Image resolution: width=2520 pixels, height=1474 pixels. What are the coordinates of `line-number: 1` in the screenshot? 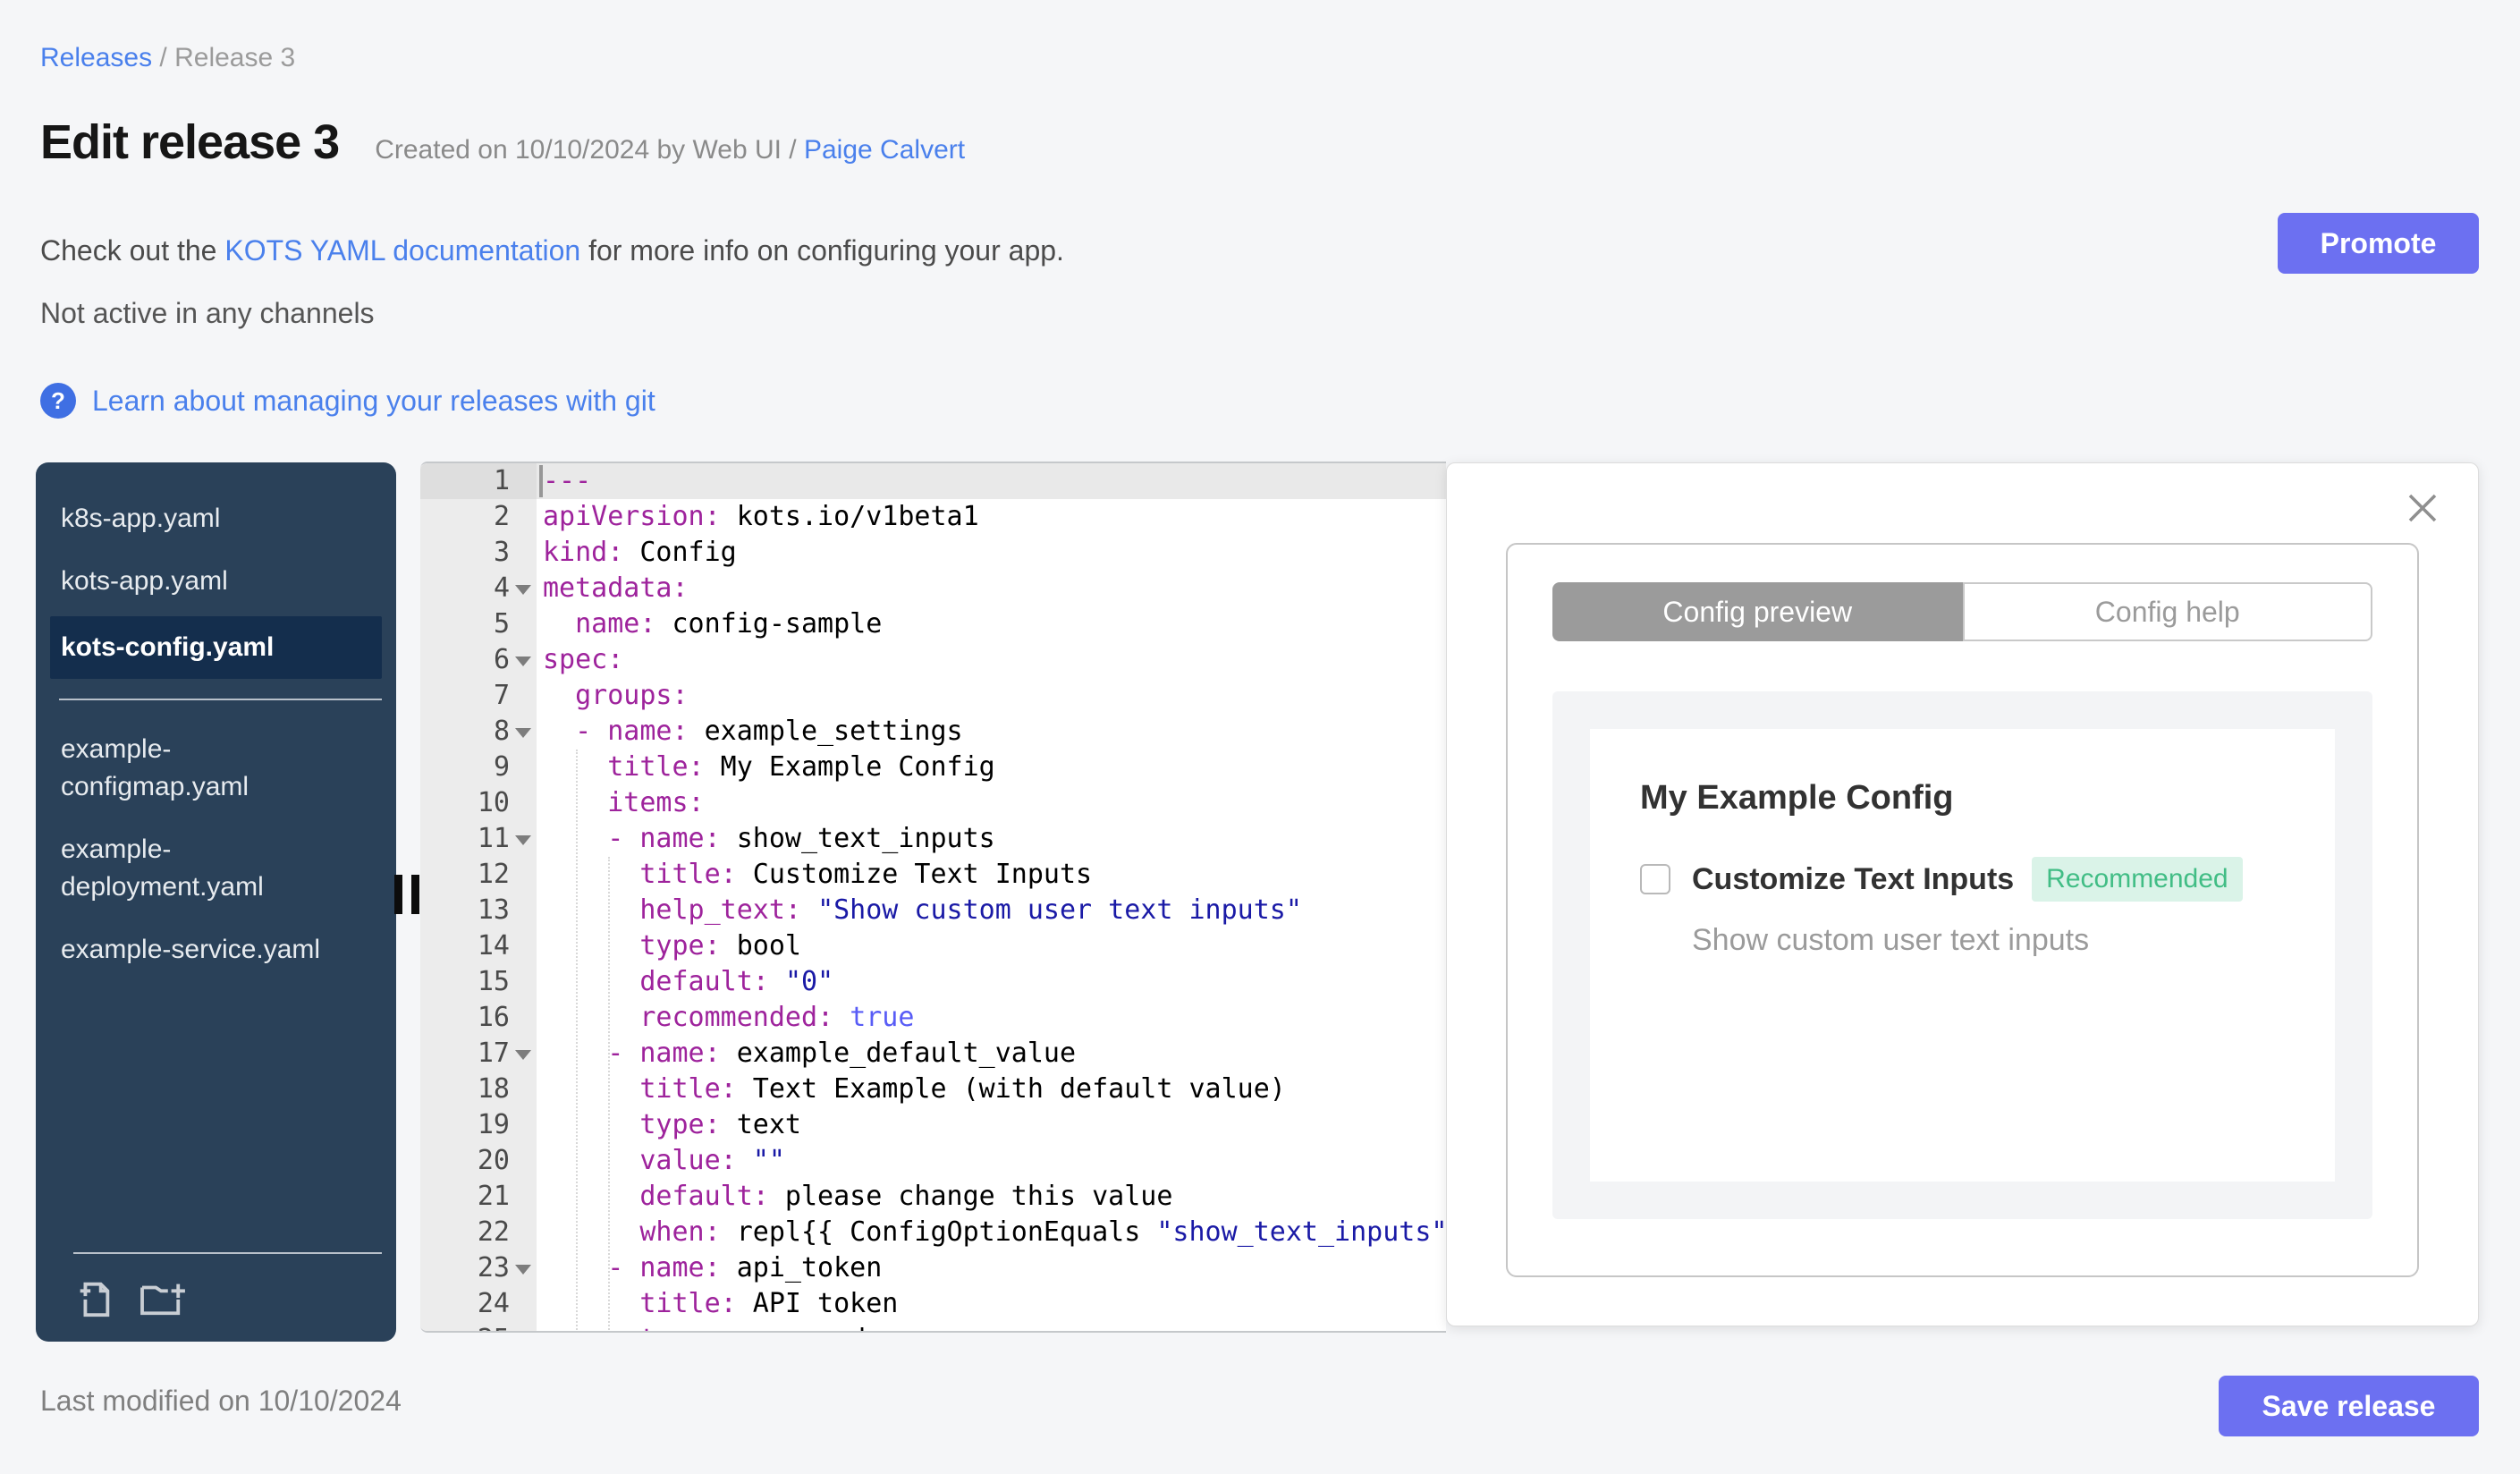 It's located at (478, 481).